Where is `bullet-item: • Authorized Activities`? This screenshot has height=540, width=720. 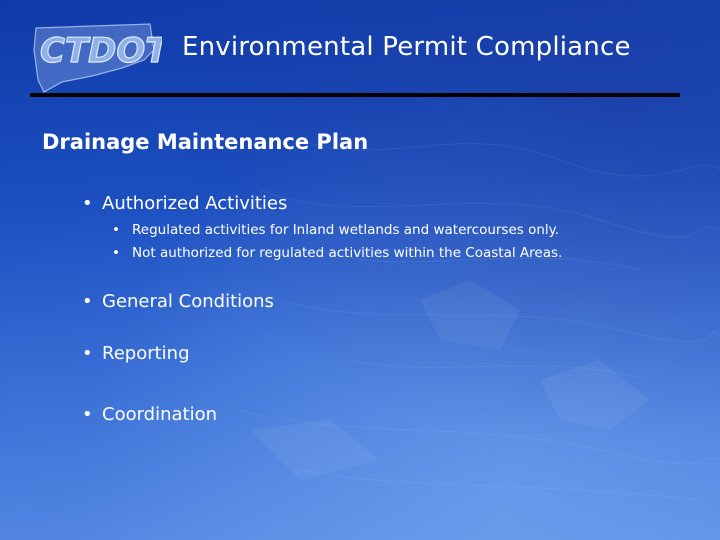
bullet-item: • Authorized Activities is located at coordinates (184, 203).